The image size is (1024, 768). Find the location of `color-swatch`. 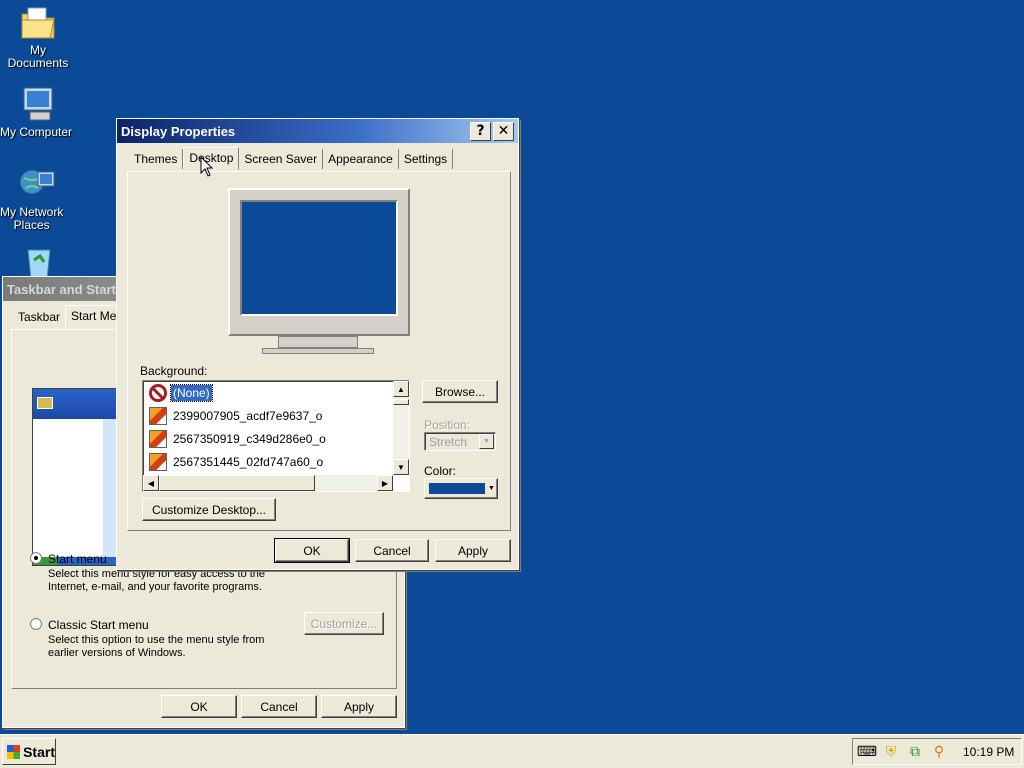

color-swatch is located at coordinates (457, 488).